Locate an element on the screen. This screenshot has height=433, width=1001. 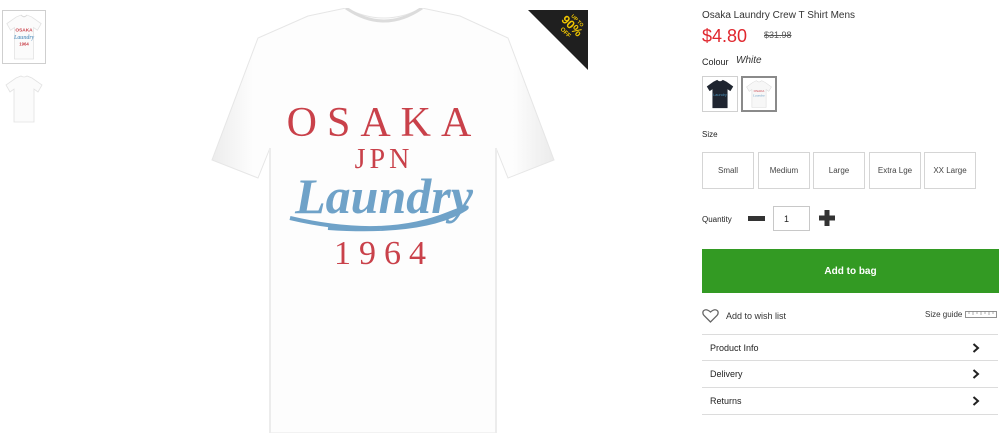
add-to-wish-list-link: Add to wish list is located at coordinates (744, 315).